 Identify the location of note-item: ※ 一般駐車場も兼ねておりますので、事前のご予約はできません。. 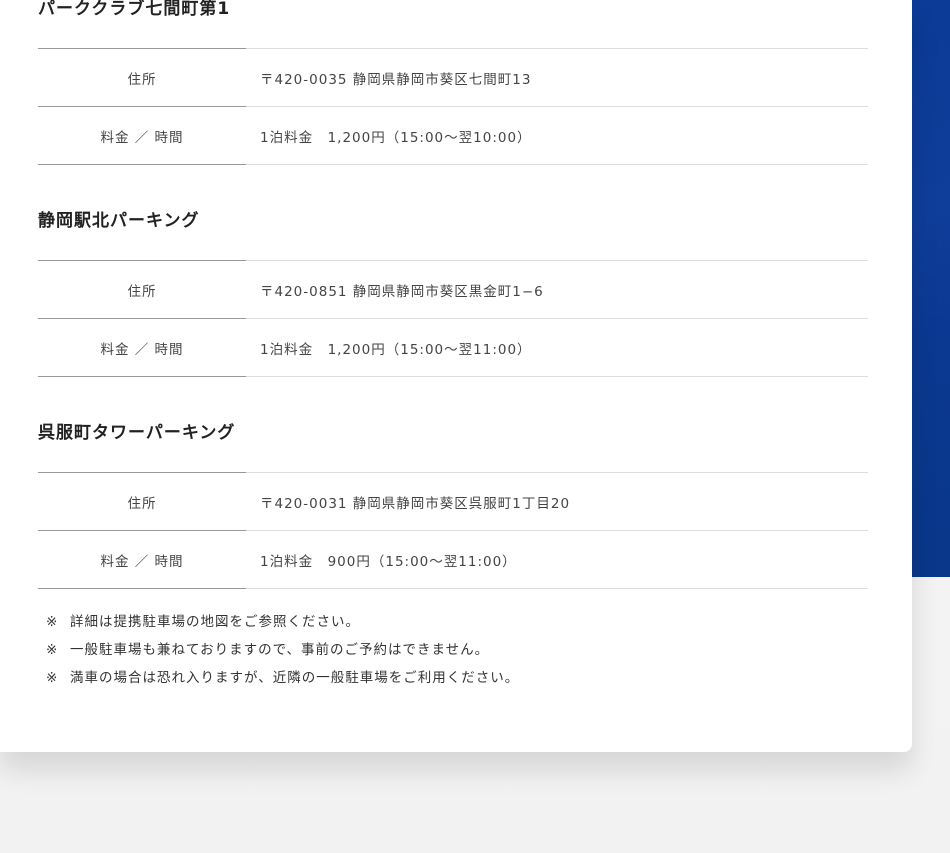
(282, 654).